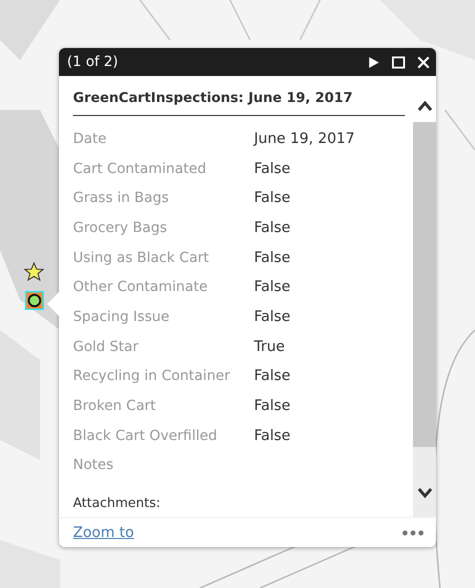 The image size is (475, 588). Describe the element at coordinates (93, 465) in the screenshot. I see `field-label: Notes` at that location.